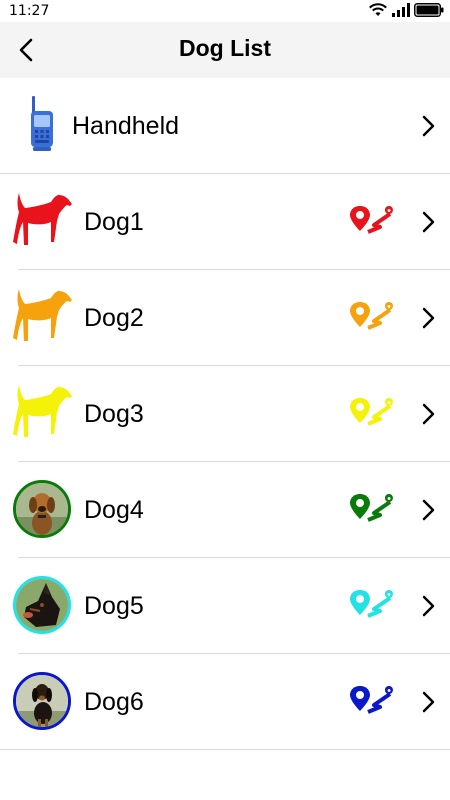  I want to click on list-item-dog5: Dog5, so click(225, 606).